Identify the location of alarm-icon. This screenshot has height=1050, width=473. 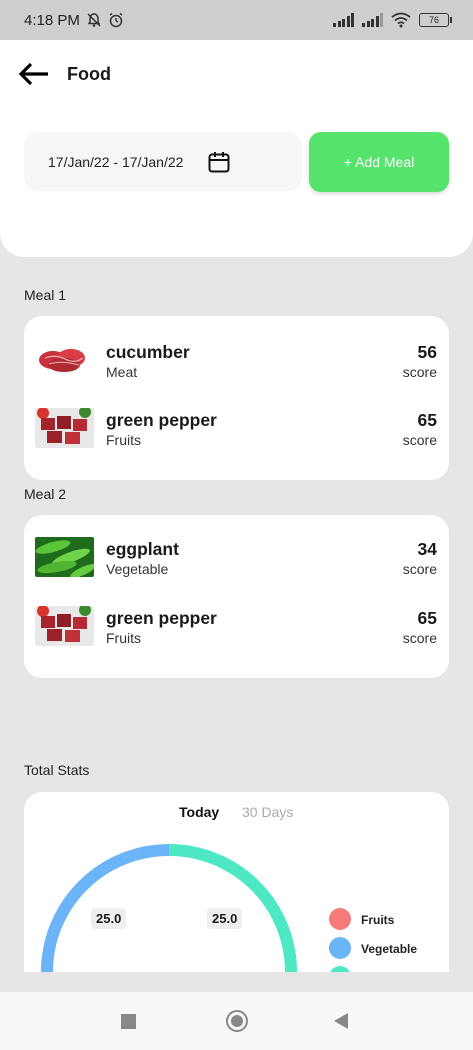
(116, 20).